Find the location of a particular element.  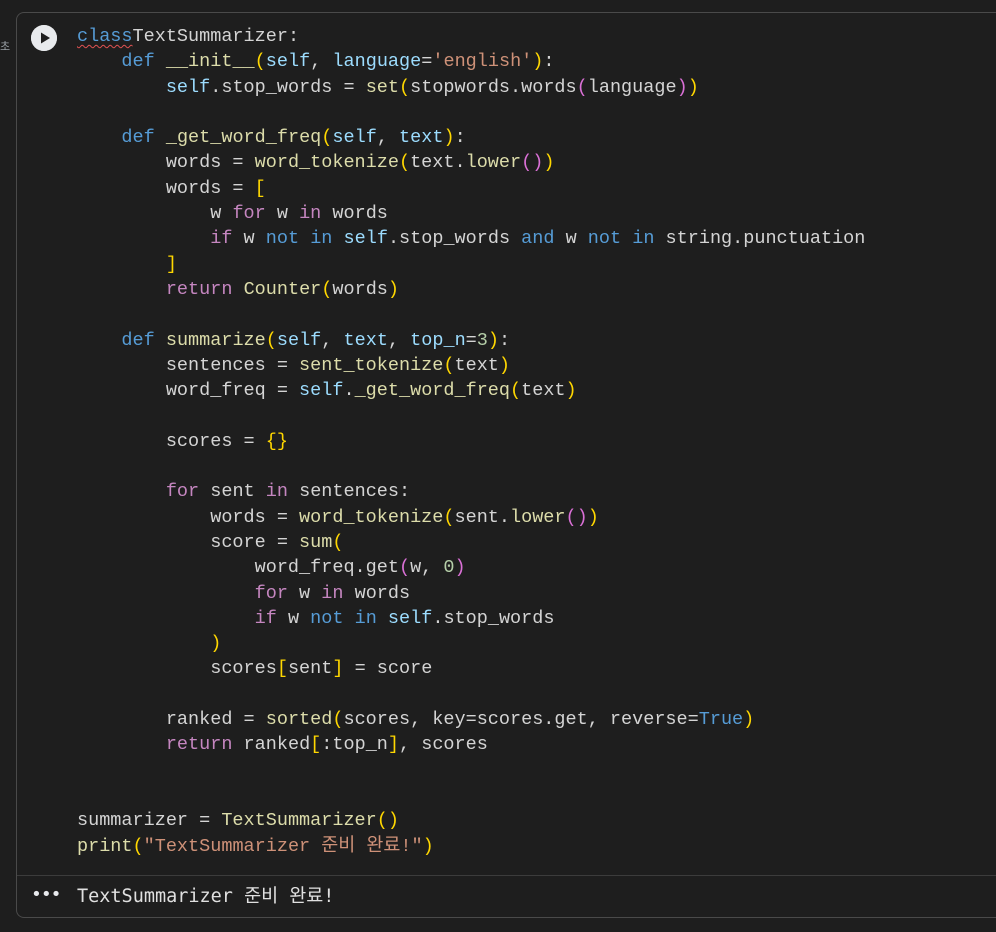

code-line: def __init__(self, language='english'): is located at coordinates (536, 61).